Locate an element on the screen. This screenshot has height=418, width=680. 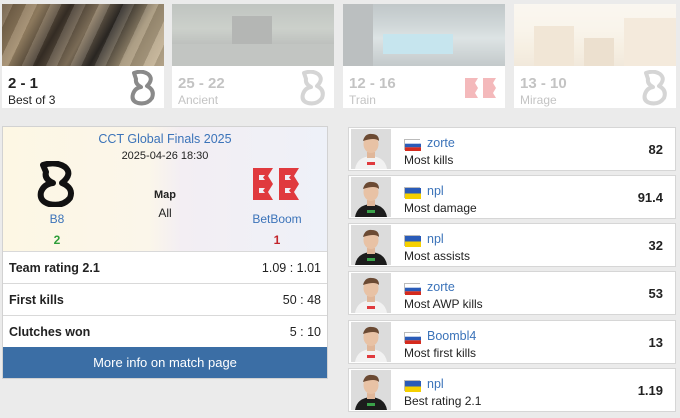
stat-row-clutches: Clutches won 5 : 10 is located at coordinates (165, 331).